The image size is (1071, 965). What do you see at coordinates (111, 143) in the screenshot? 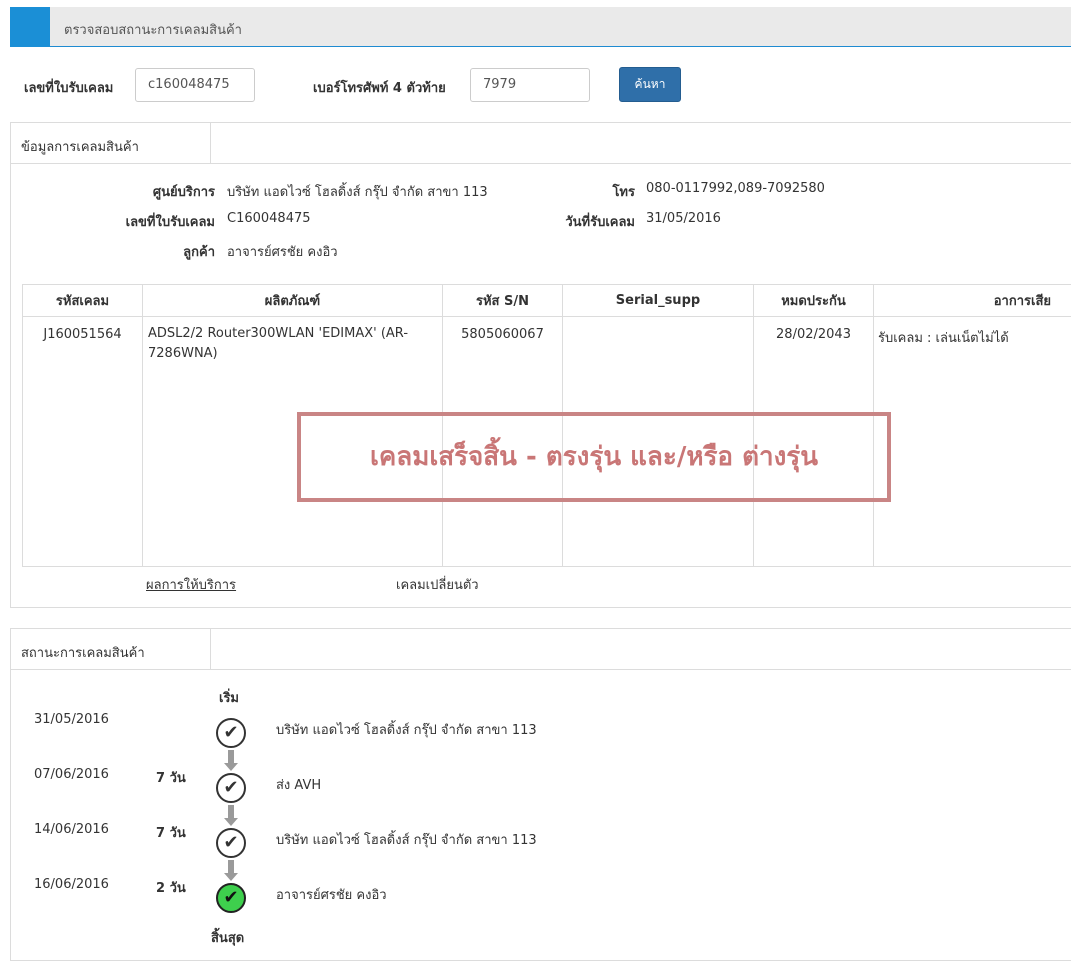
I see `claim-info-tab: ข้อมูลการเคลมสินค้า` at bounding box center [111, 143].